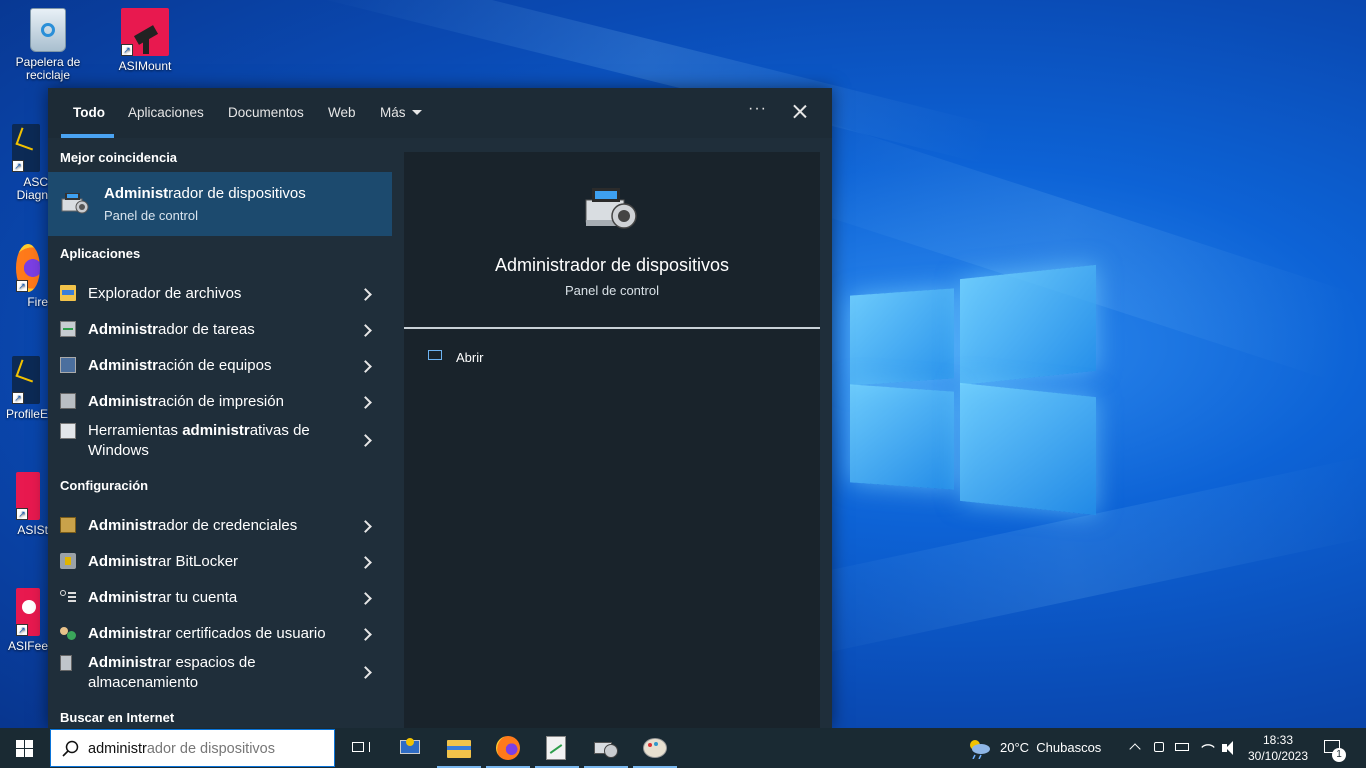 This screenshot has width=1366, height=768. I want to click on volume-icon, so click(1230, 748).